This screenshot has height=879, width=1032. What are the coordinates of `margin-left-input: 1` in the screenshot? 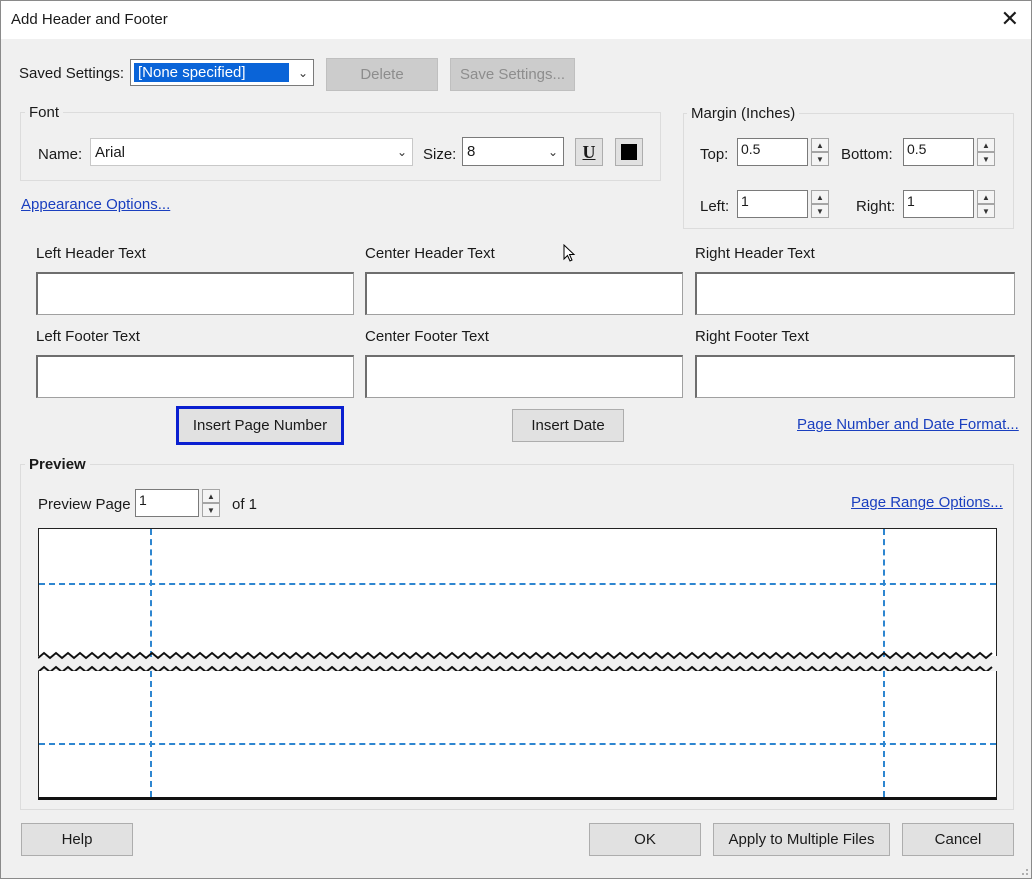 It's located at (772, 204).